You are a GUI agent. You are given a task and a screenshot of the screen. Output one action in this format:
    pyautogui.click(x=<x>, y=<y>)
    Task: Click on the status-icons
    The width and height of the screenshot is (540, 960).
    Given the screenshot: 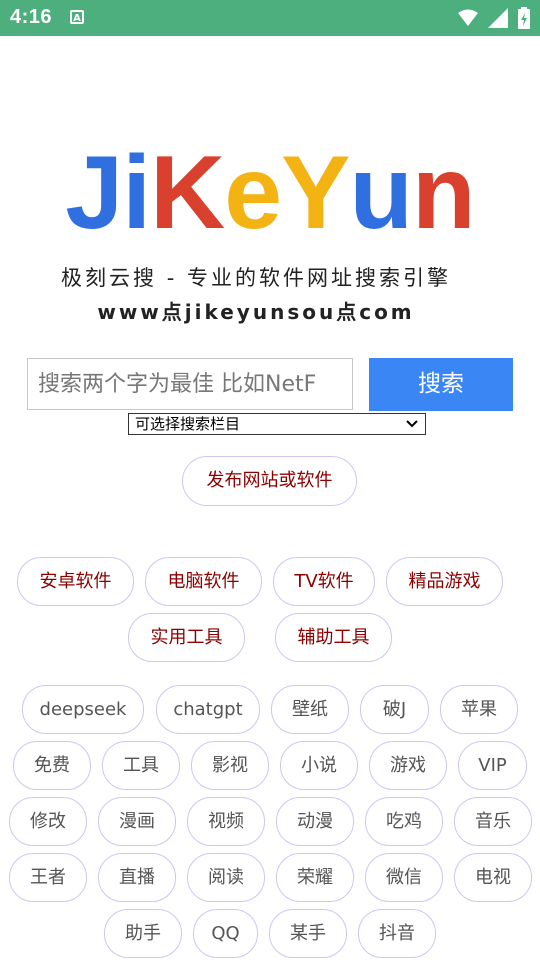 What is the action you would take?
    pyautogui.click(x=494, y=18)
    